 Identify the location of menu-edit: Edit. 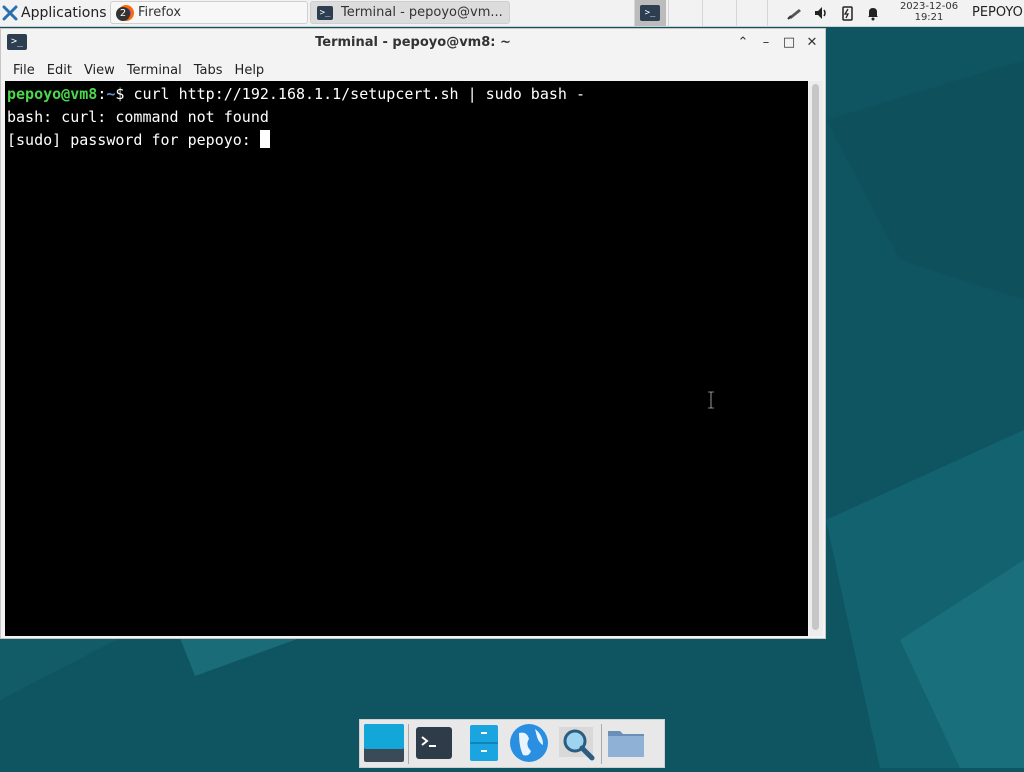
(59, 70).